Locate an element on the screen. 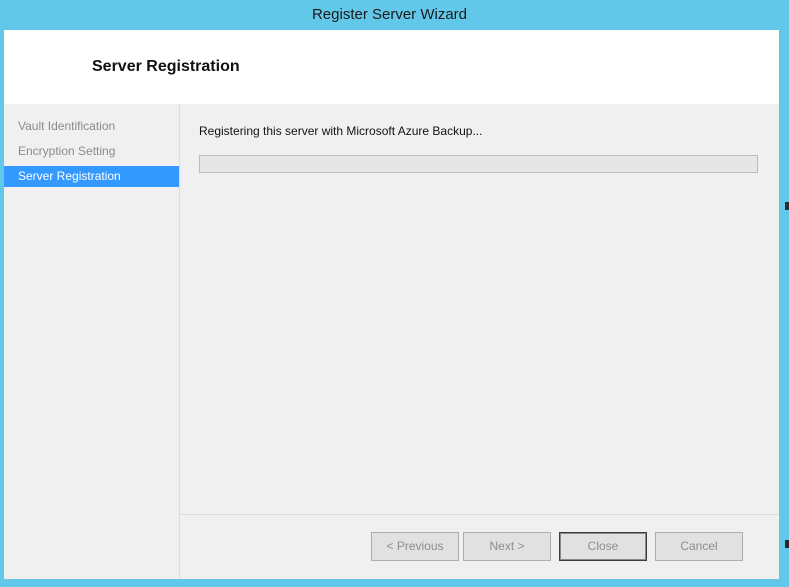 This screenshot has width=789, height=587. sidebar-item-encryption-setting: Encryption Setting is located at coordinates (67, 151).